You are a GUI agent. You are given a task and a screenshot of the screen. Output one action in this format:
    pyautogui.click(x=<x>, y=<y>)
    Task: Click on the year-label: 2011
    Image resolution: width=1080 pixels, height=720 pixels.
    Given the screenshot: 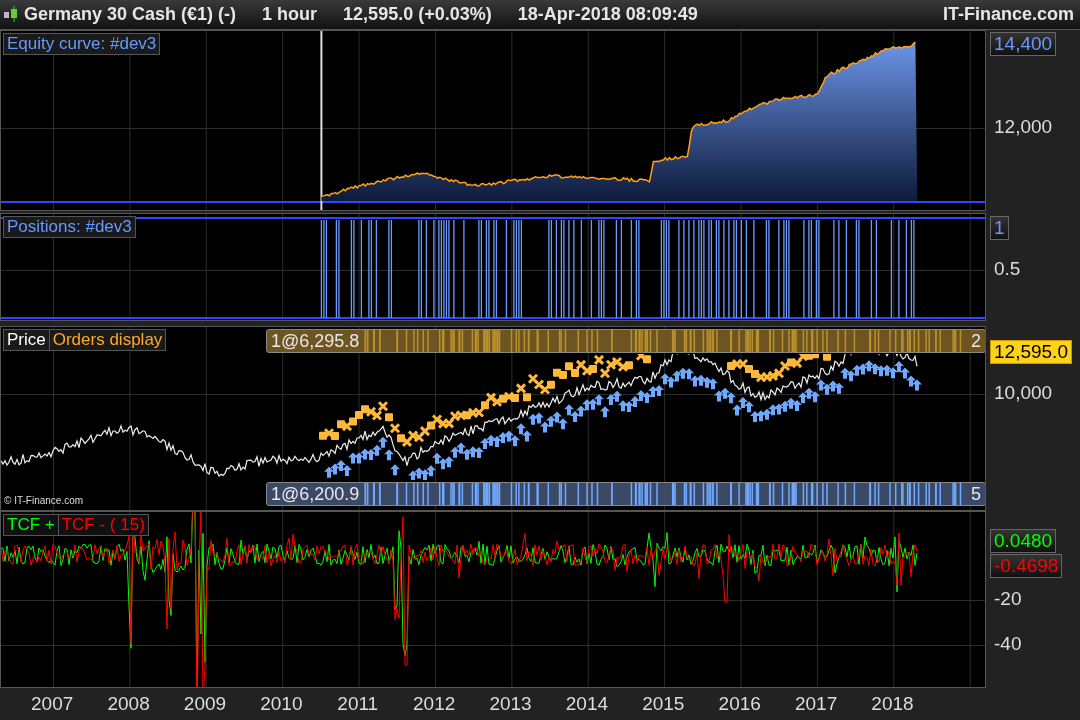 What is the action you would take?
    pyautogui.click(x=358, y=704)
    